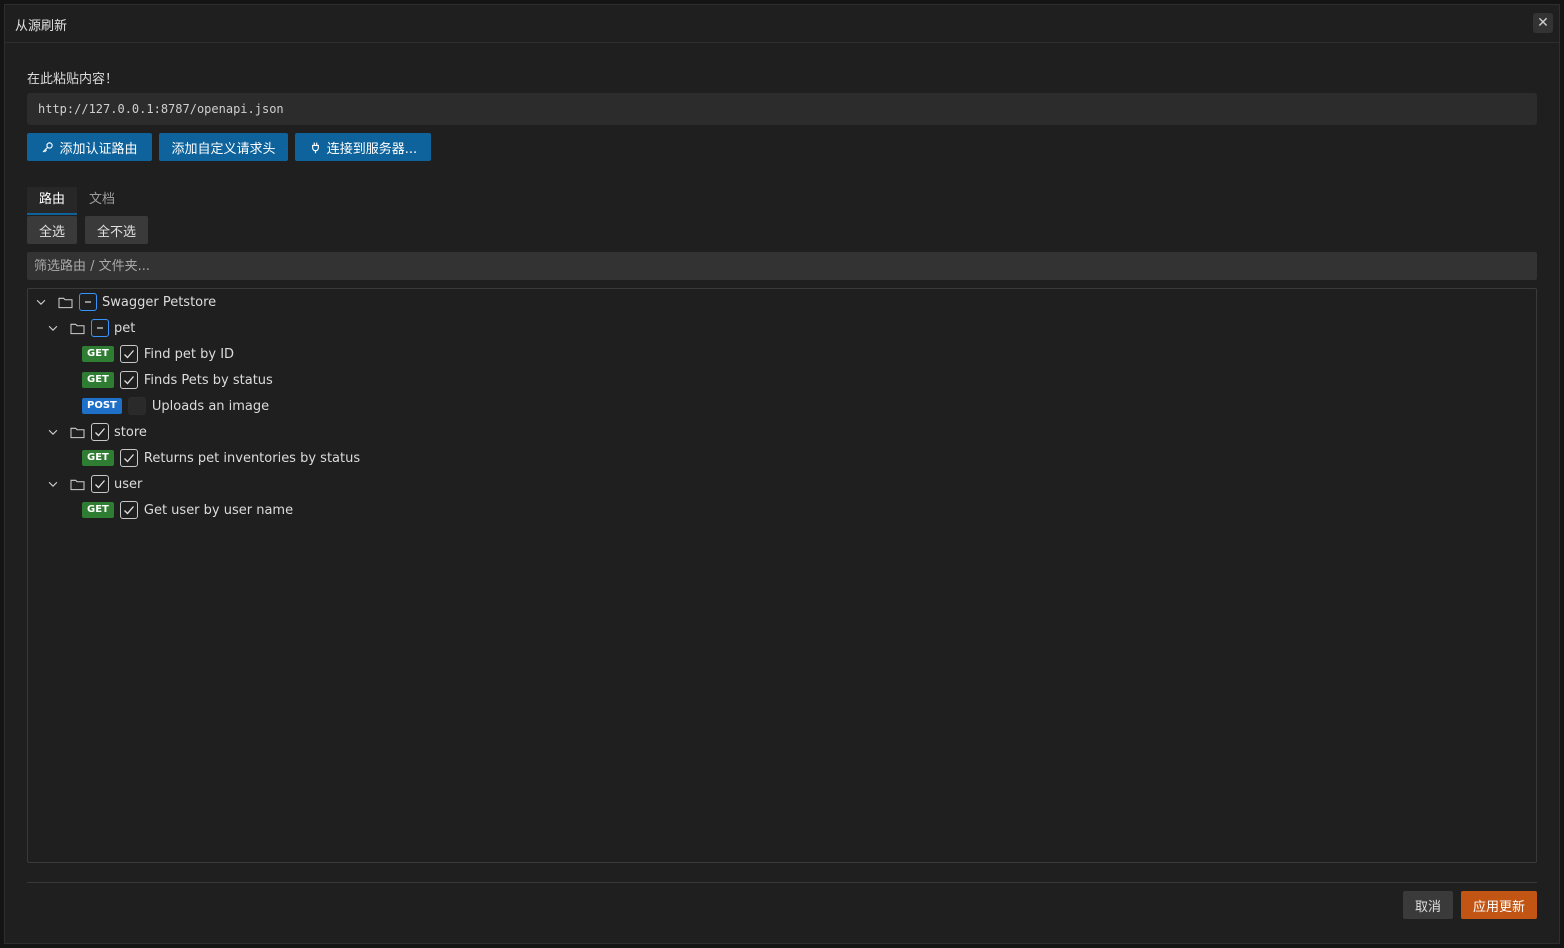 This screenshot has height=948, width=1564. What do you see at coordinates (52, 201) in the screenshot?
I see `tab-routes: 路由` at bounding box center [52, 201].